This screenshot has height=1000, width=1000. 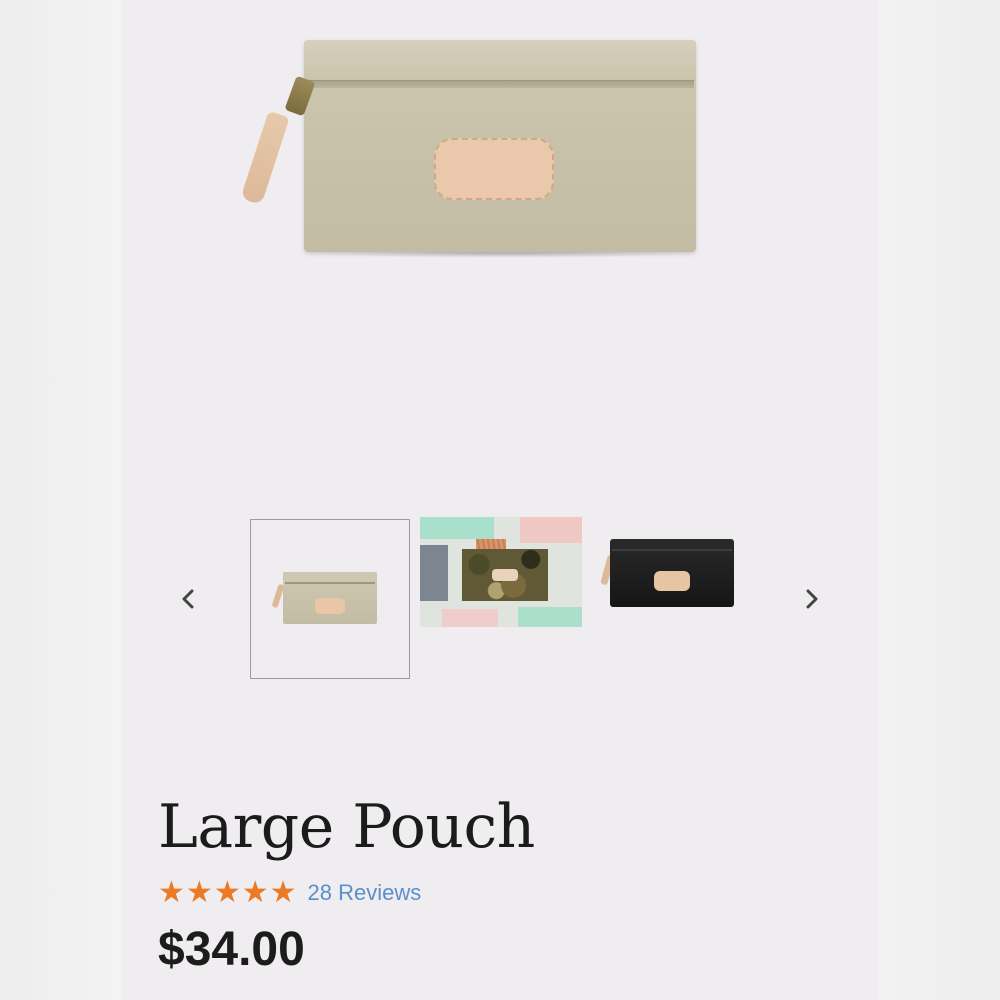 I want to click on mint-pouch, so click(x=457, y=528).